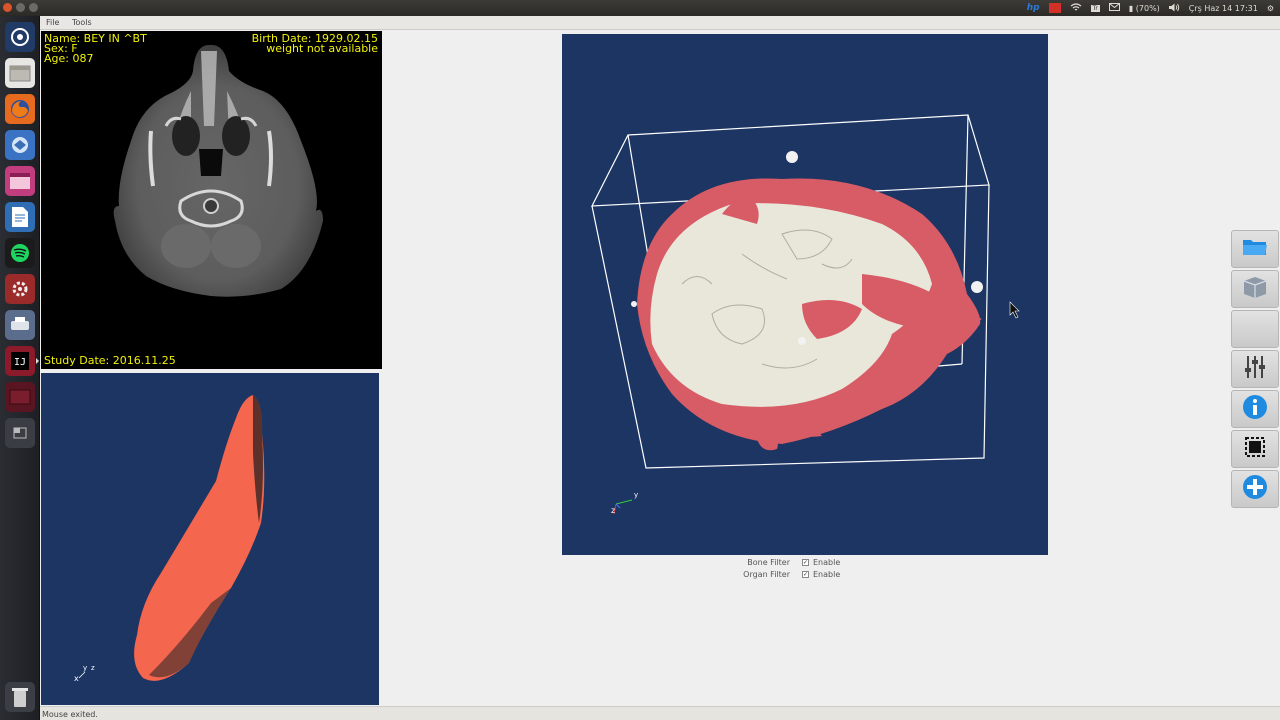  What do you see at coordinates (93, 668) in the screenshot?
I see `axis-z-label: z` at bounding box center [93, 668].